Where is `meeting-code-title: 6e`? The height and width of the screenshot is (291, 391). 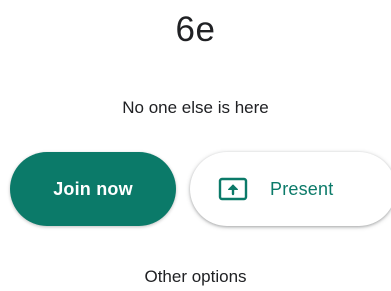
meeting-code-title: 6e is located at coordinates (195, 29).